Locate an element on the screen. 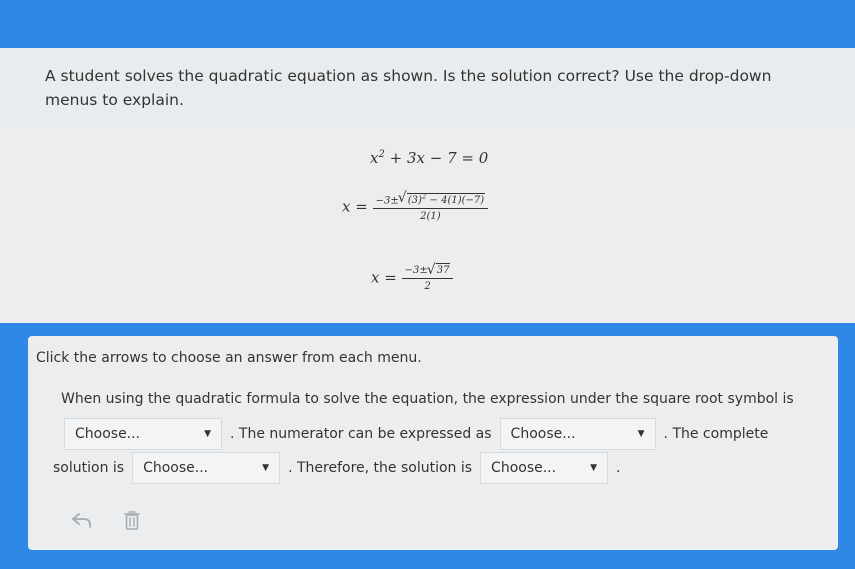 Image resolution: width=855 pixels, height=569 pixels. equation-line-2: x = −3±(3)2 − 4(1)(−7) 2(1) is located at coordinates (415, 206).